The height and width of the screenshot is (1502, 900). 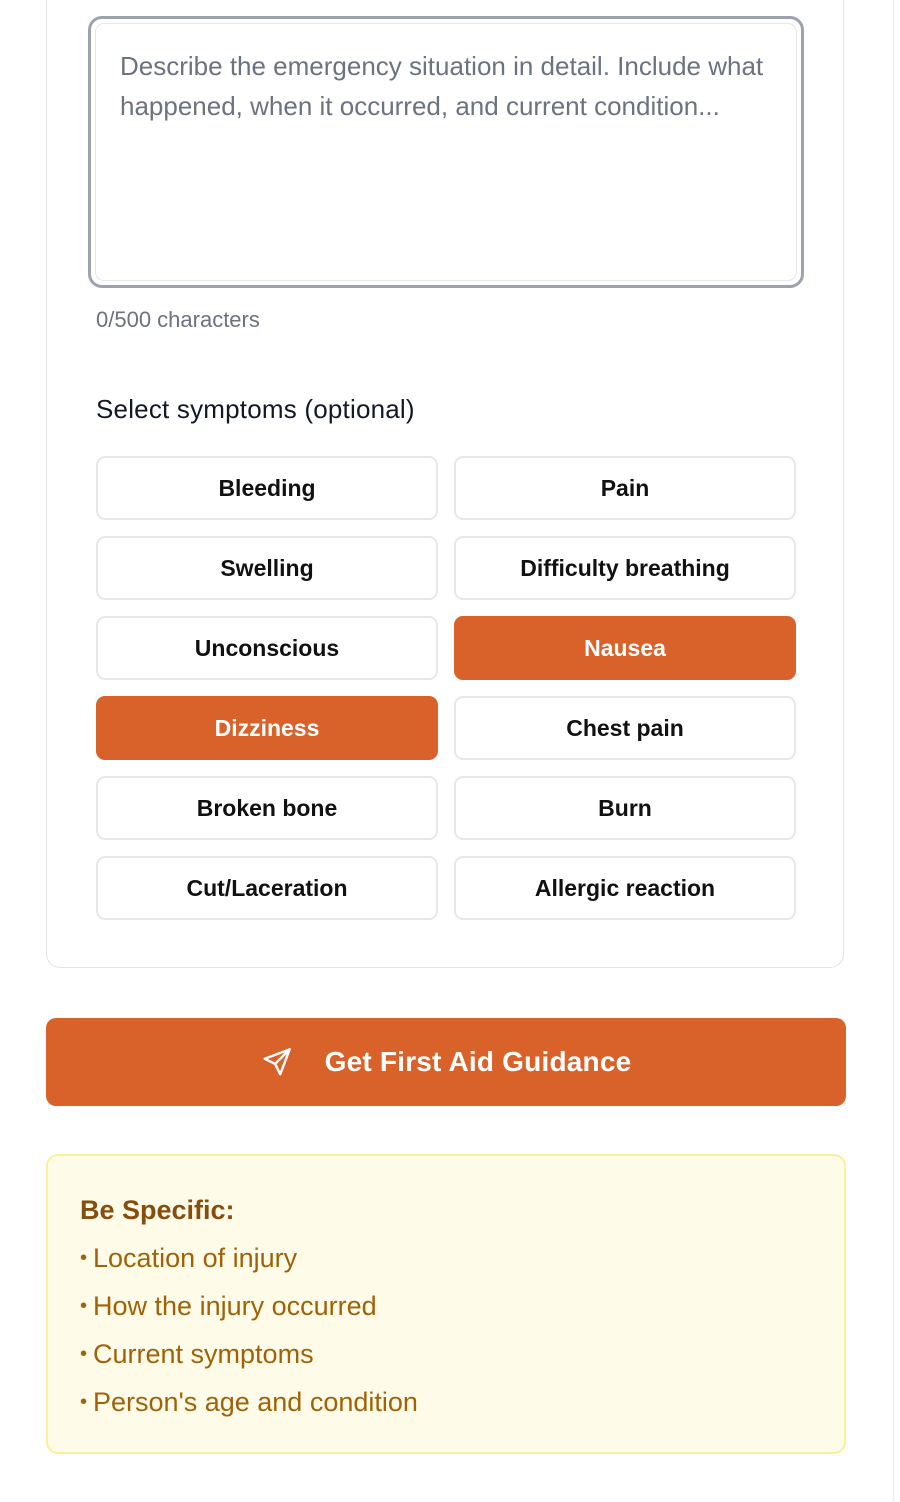 I want to click on symptom-chip-chest-pain: Chest pain, so click(x=625, y=728).